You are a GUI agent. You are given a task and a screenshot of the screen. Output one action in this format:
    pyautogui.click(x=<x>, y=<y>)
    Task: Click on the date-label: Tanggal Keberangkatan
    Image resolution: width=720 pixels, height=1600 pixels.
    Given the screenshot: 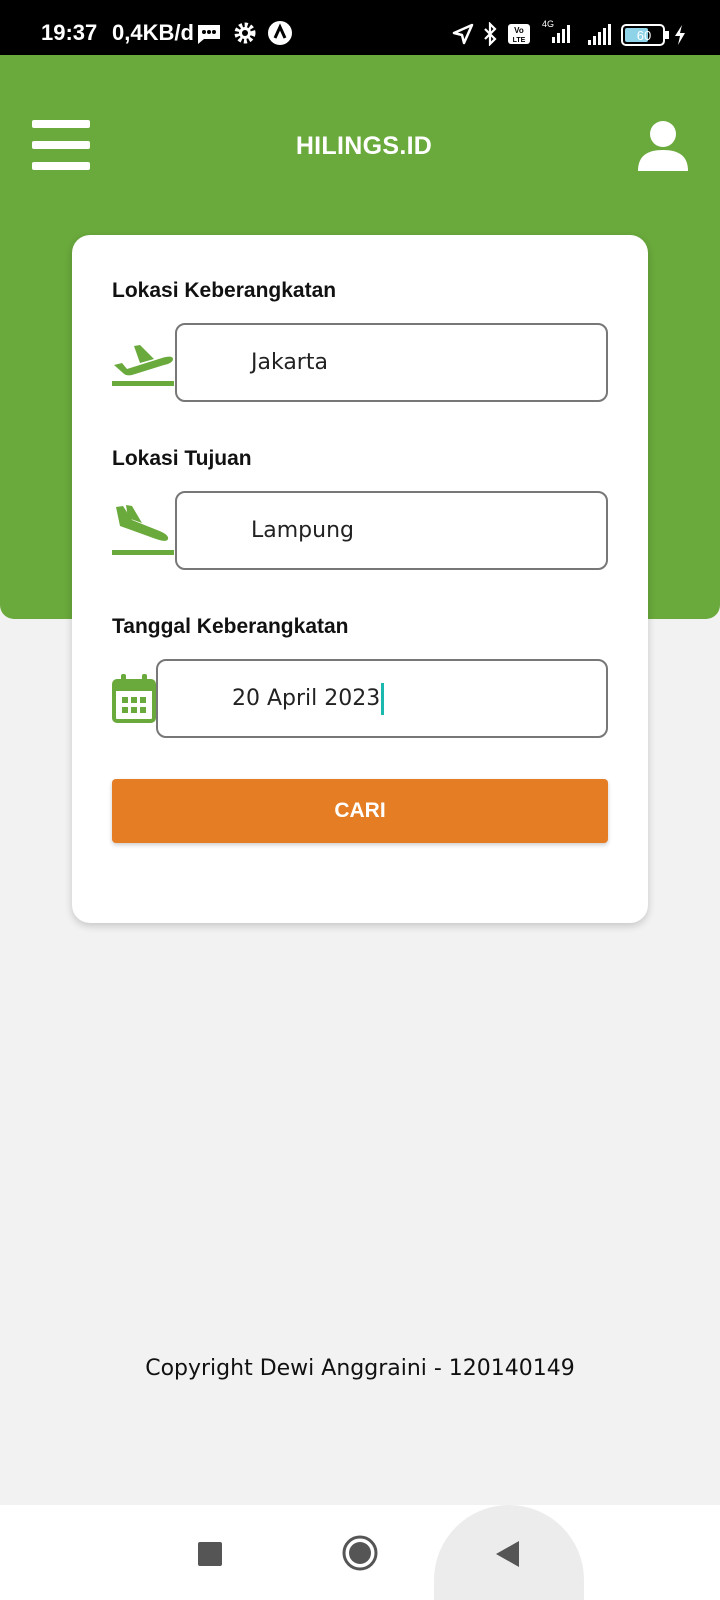 What is the action you would take?
    pyautogui.click(x=230, y=626)
    